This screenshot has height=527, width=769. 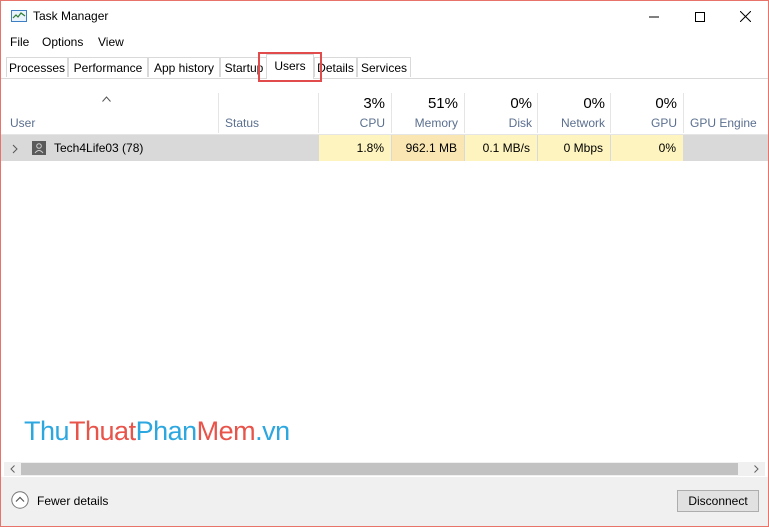 What do you see at coordinates (37, 67) in the screenshot?
I see `tab-processes: Processes` at bounding box center [37, 67].